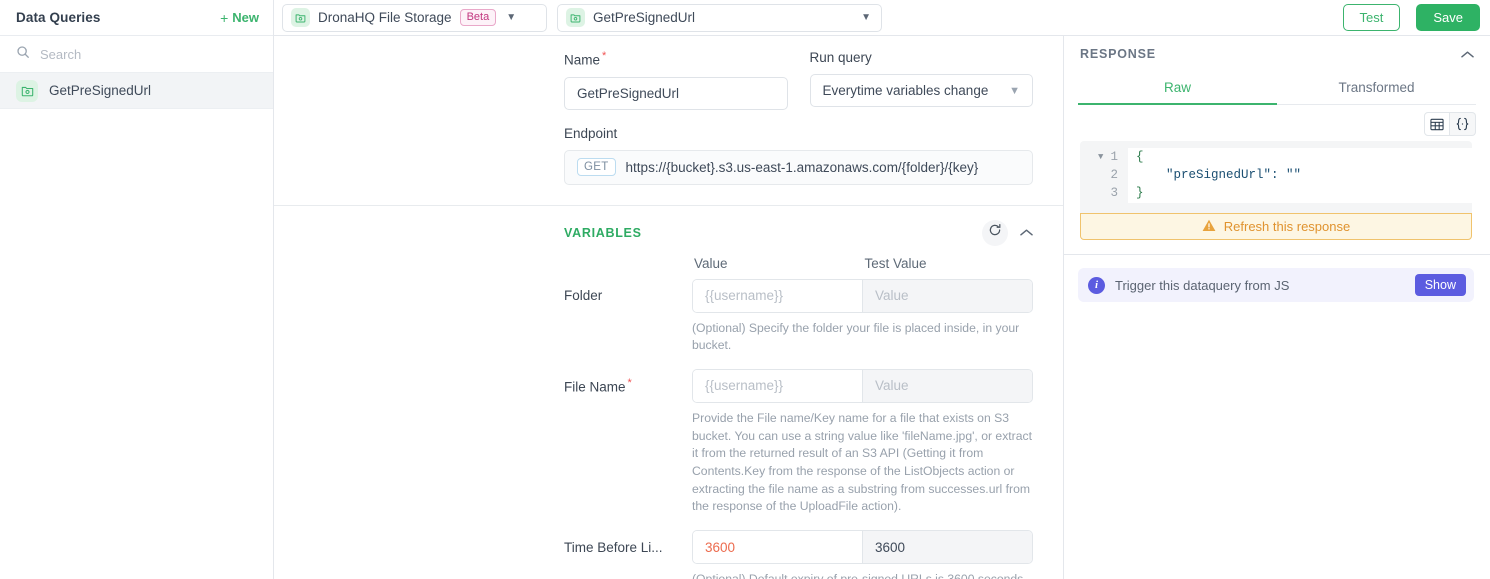 This screenshot has height=579, width=1490. I want to click on connector-label: DronaHQ File Storage, so click(385, 17).